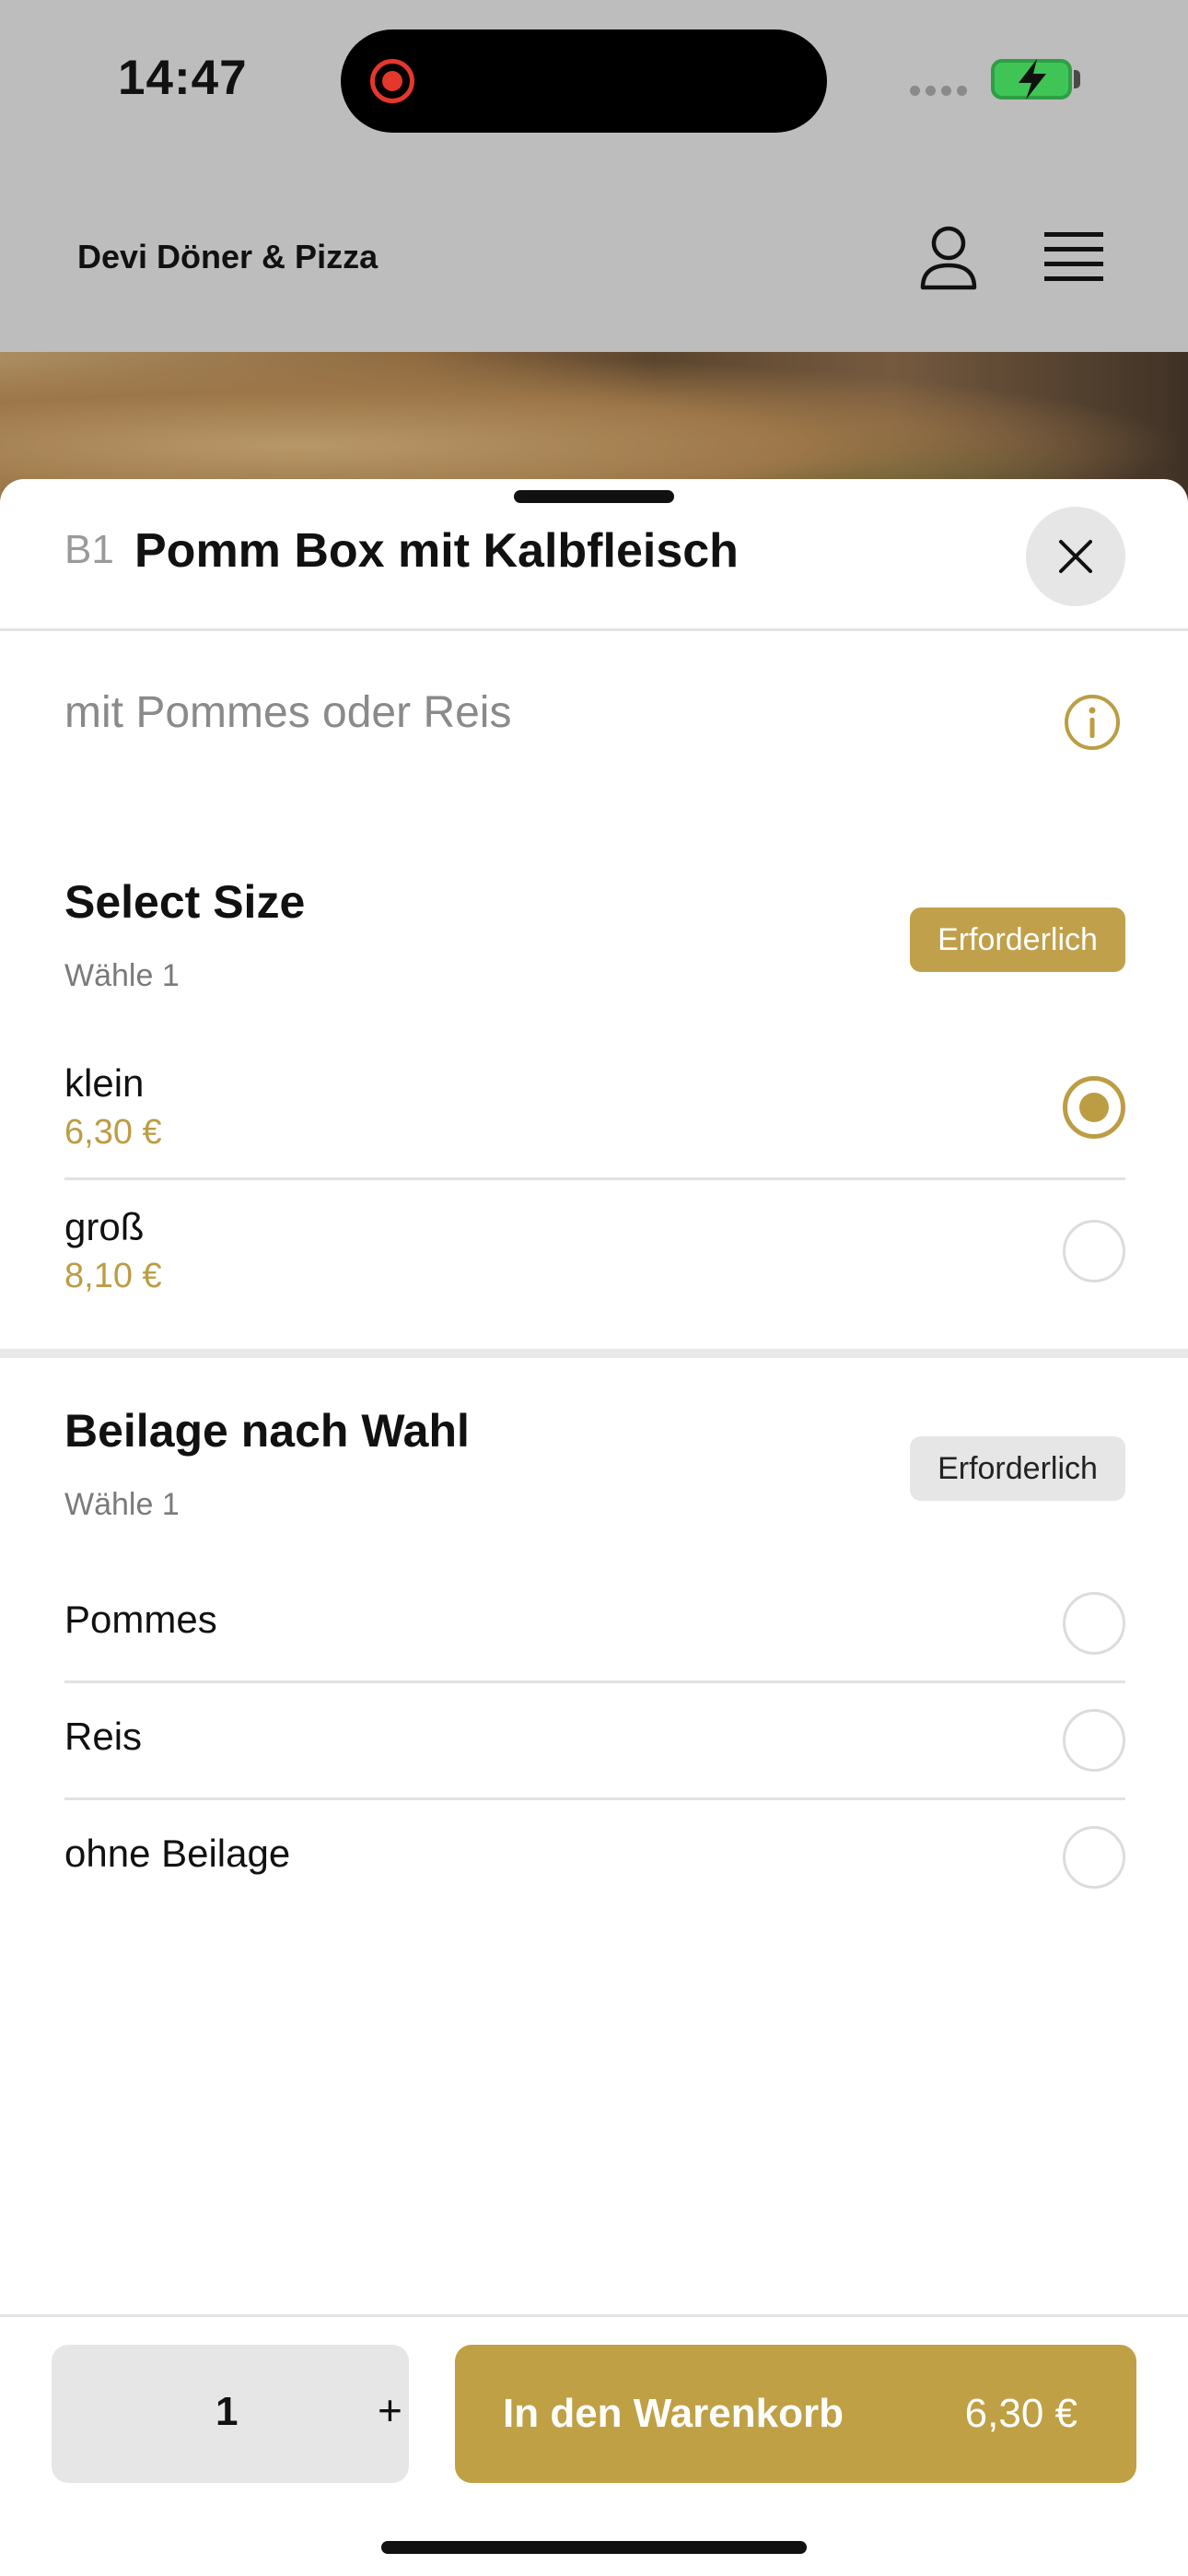 This screenshot has width=1188, height=2576. What do you see at coordinates (113, 1132) in the screenshot?
I see `option-price: 6,30 €` at bounding box center [113, 1132].